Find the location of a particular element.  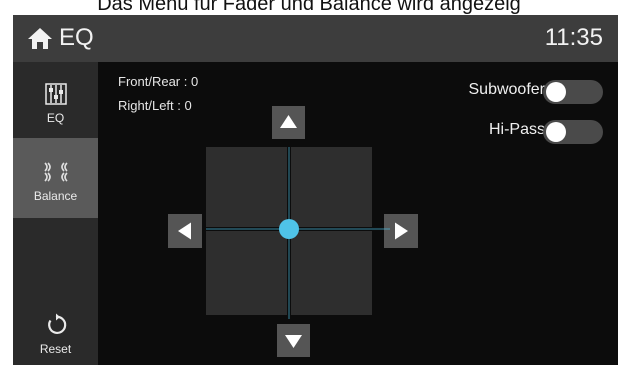

sidebar: EQ Balance Reset is located at coordinates (55, 213).